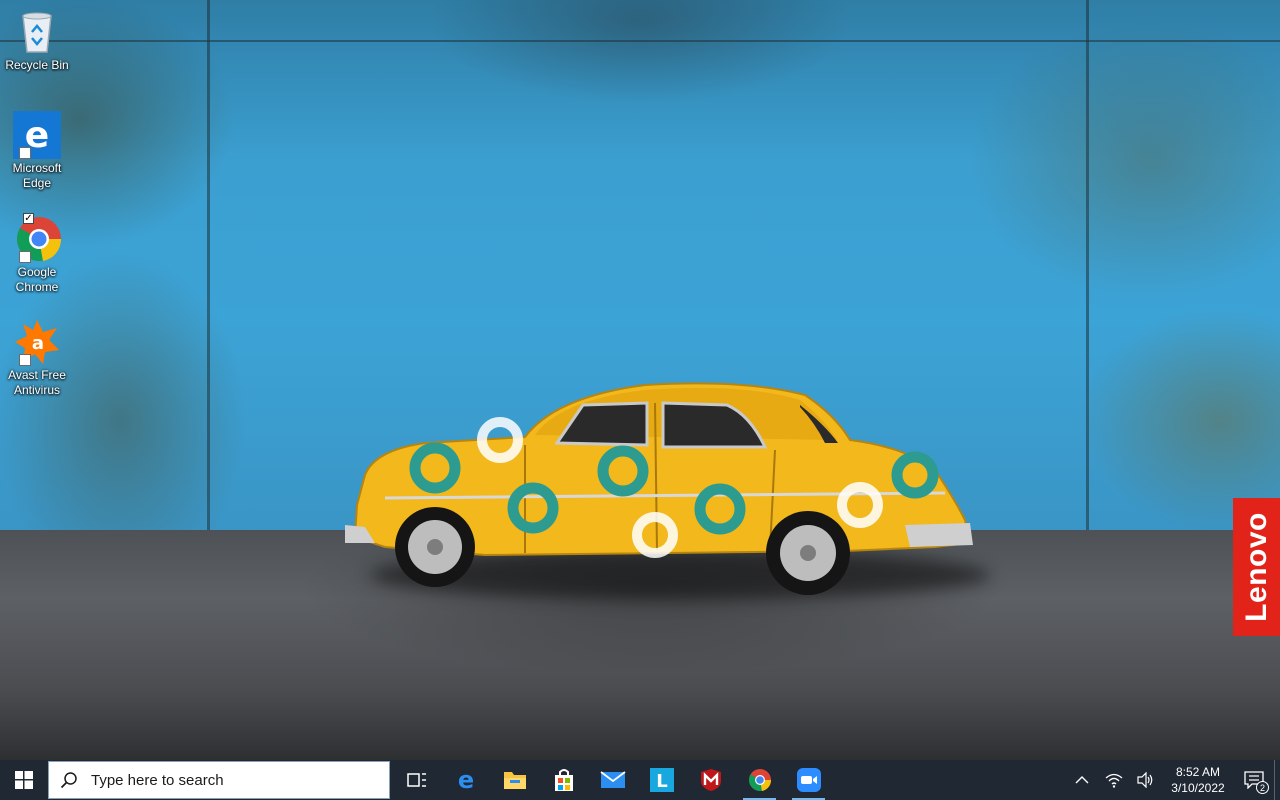 The height and width of the screenshot is (800, 1280). I want to click on selection-checkbox: ✓, so click(28, 218).